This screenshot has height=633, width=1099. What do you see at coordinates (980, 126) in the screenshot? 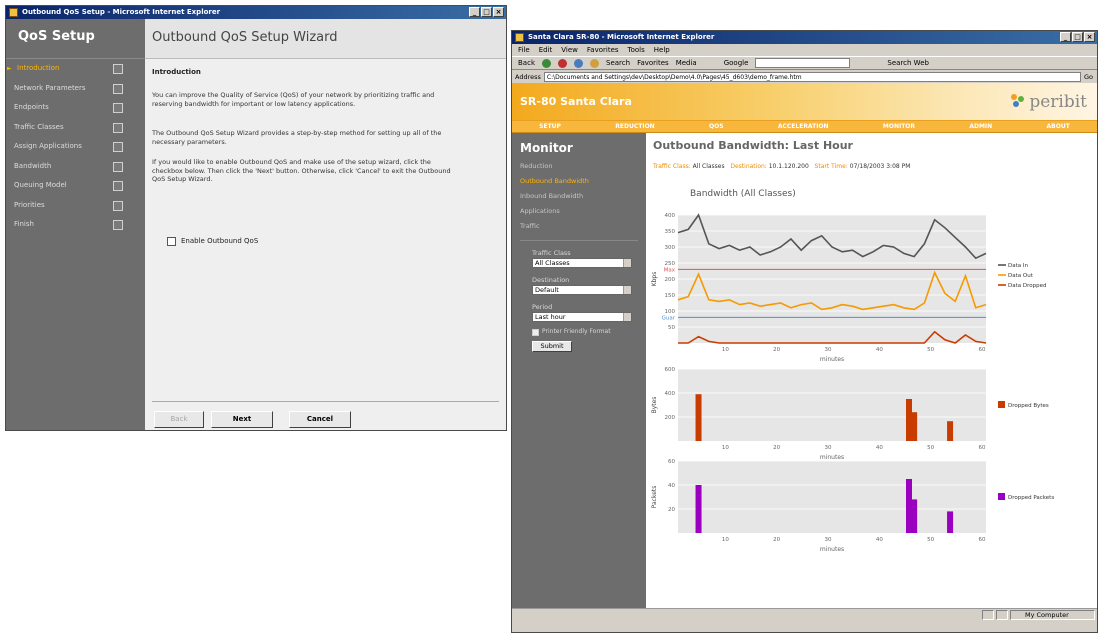
I see `nav-admin: ADMIN` at bounding box center [980, 126].